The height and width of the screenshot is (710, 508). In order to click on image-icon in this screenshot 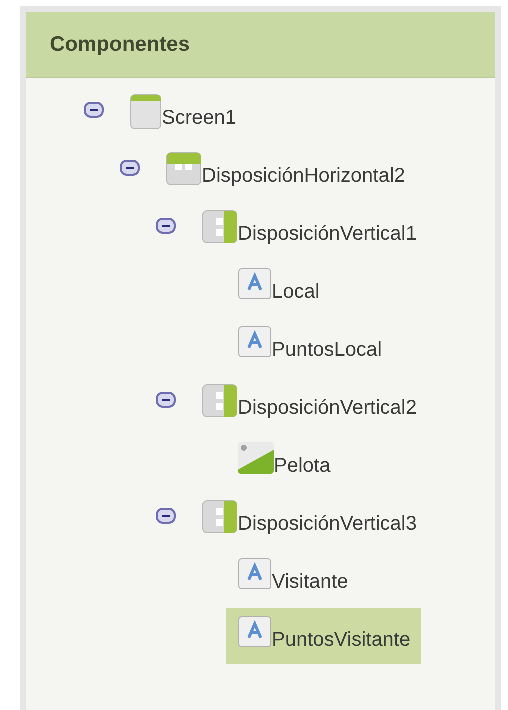, I will do `click(256, 458)`.